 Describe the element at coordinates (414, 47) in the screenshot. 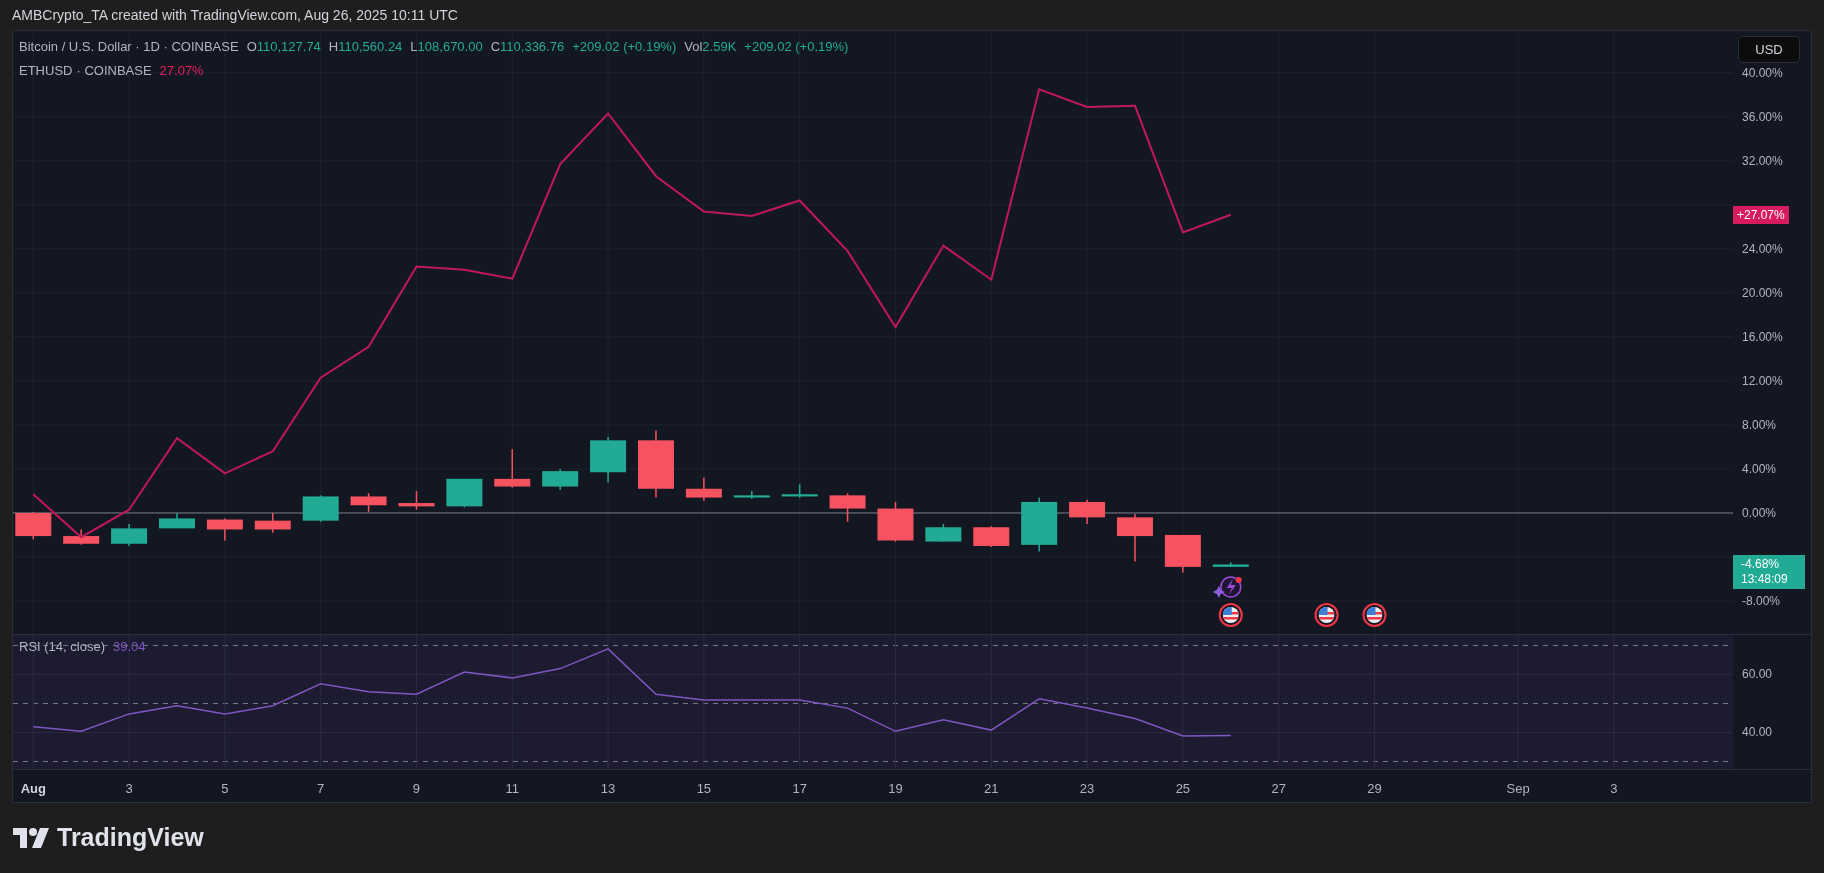

I see `ohlc-label: L` at that location.